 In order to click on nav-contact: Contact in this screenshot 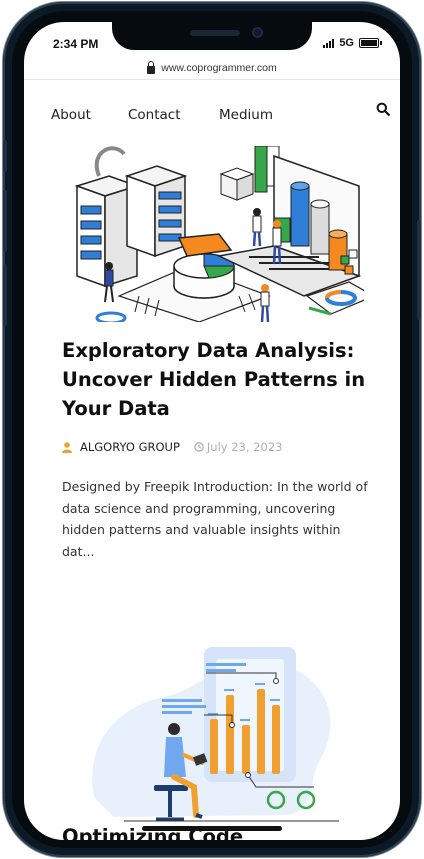, I will do `click(154, 115)`.